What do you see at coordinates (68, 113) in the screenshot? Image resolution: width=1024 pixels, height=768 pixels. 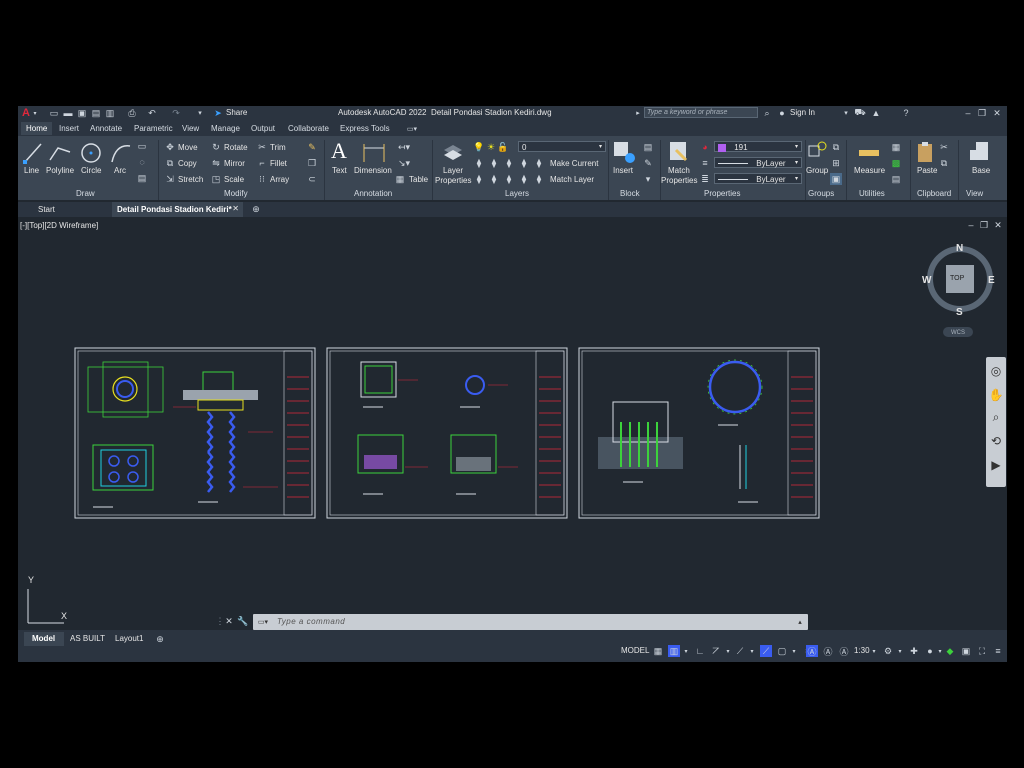 I see `open-file-icon: ▬` at bounding box center [68, 113].